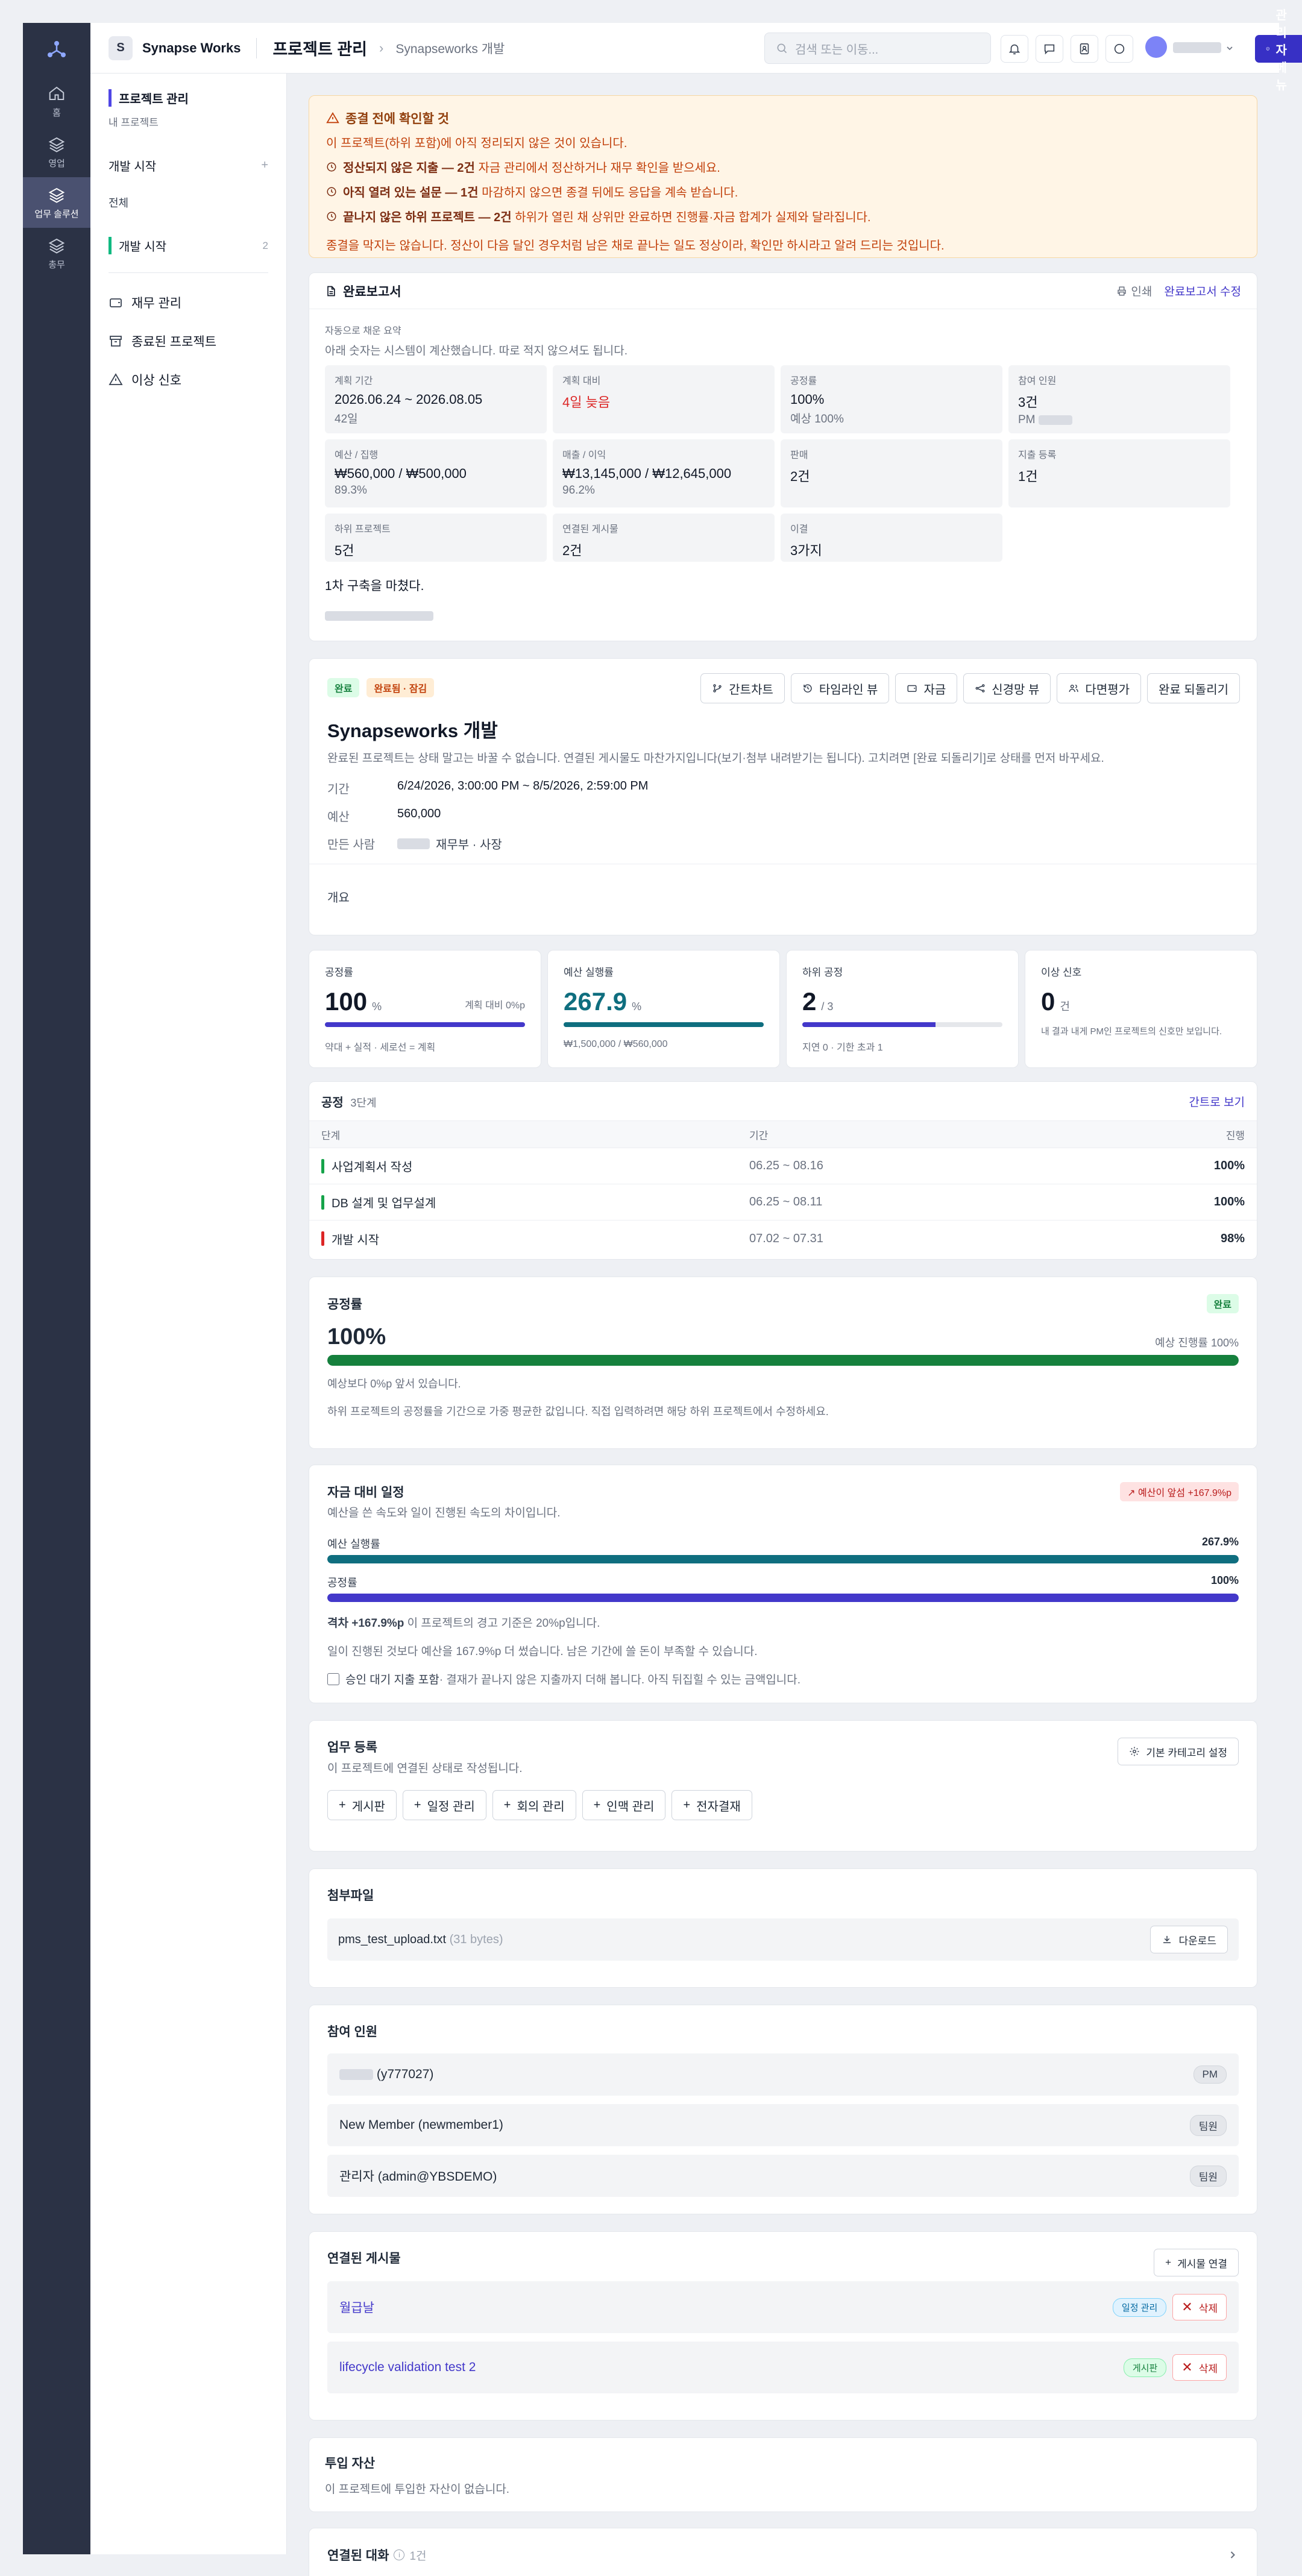 This screenshot has width=1302, height=2576. I want to click on add-meeting-button: + 회의 관리, so click(534, 1805).